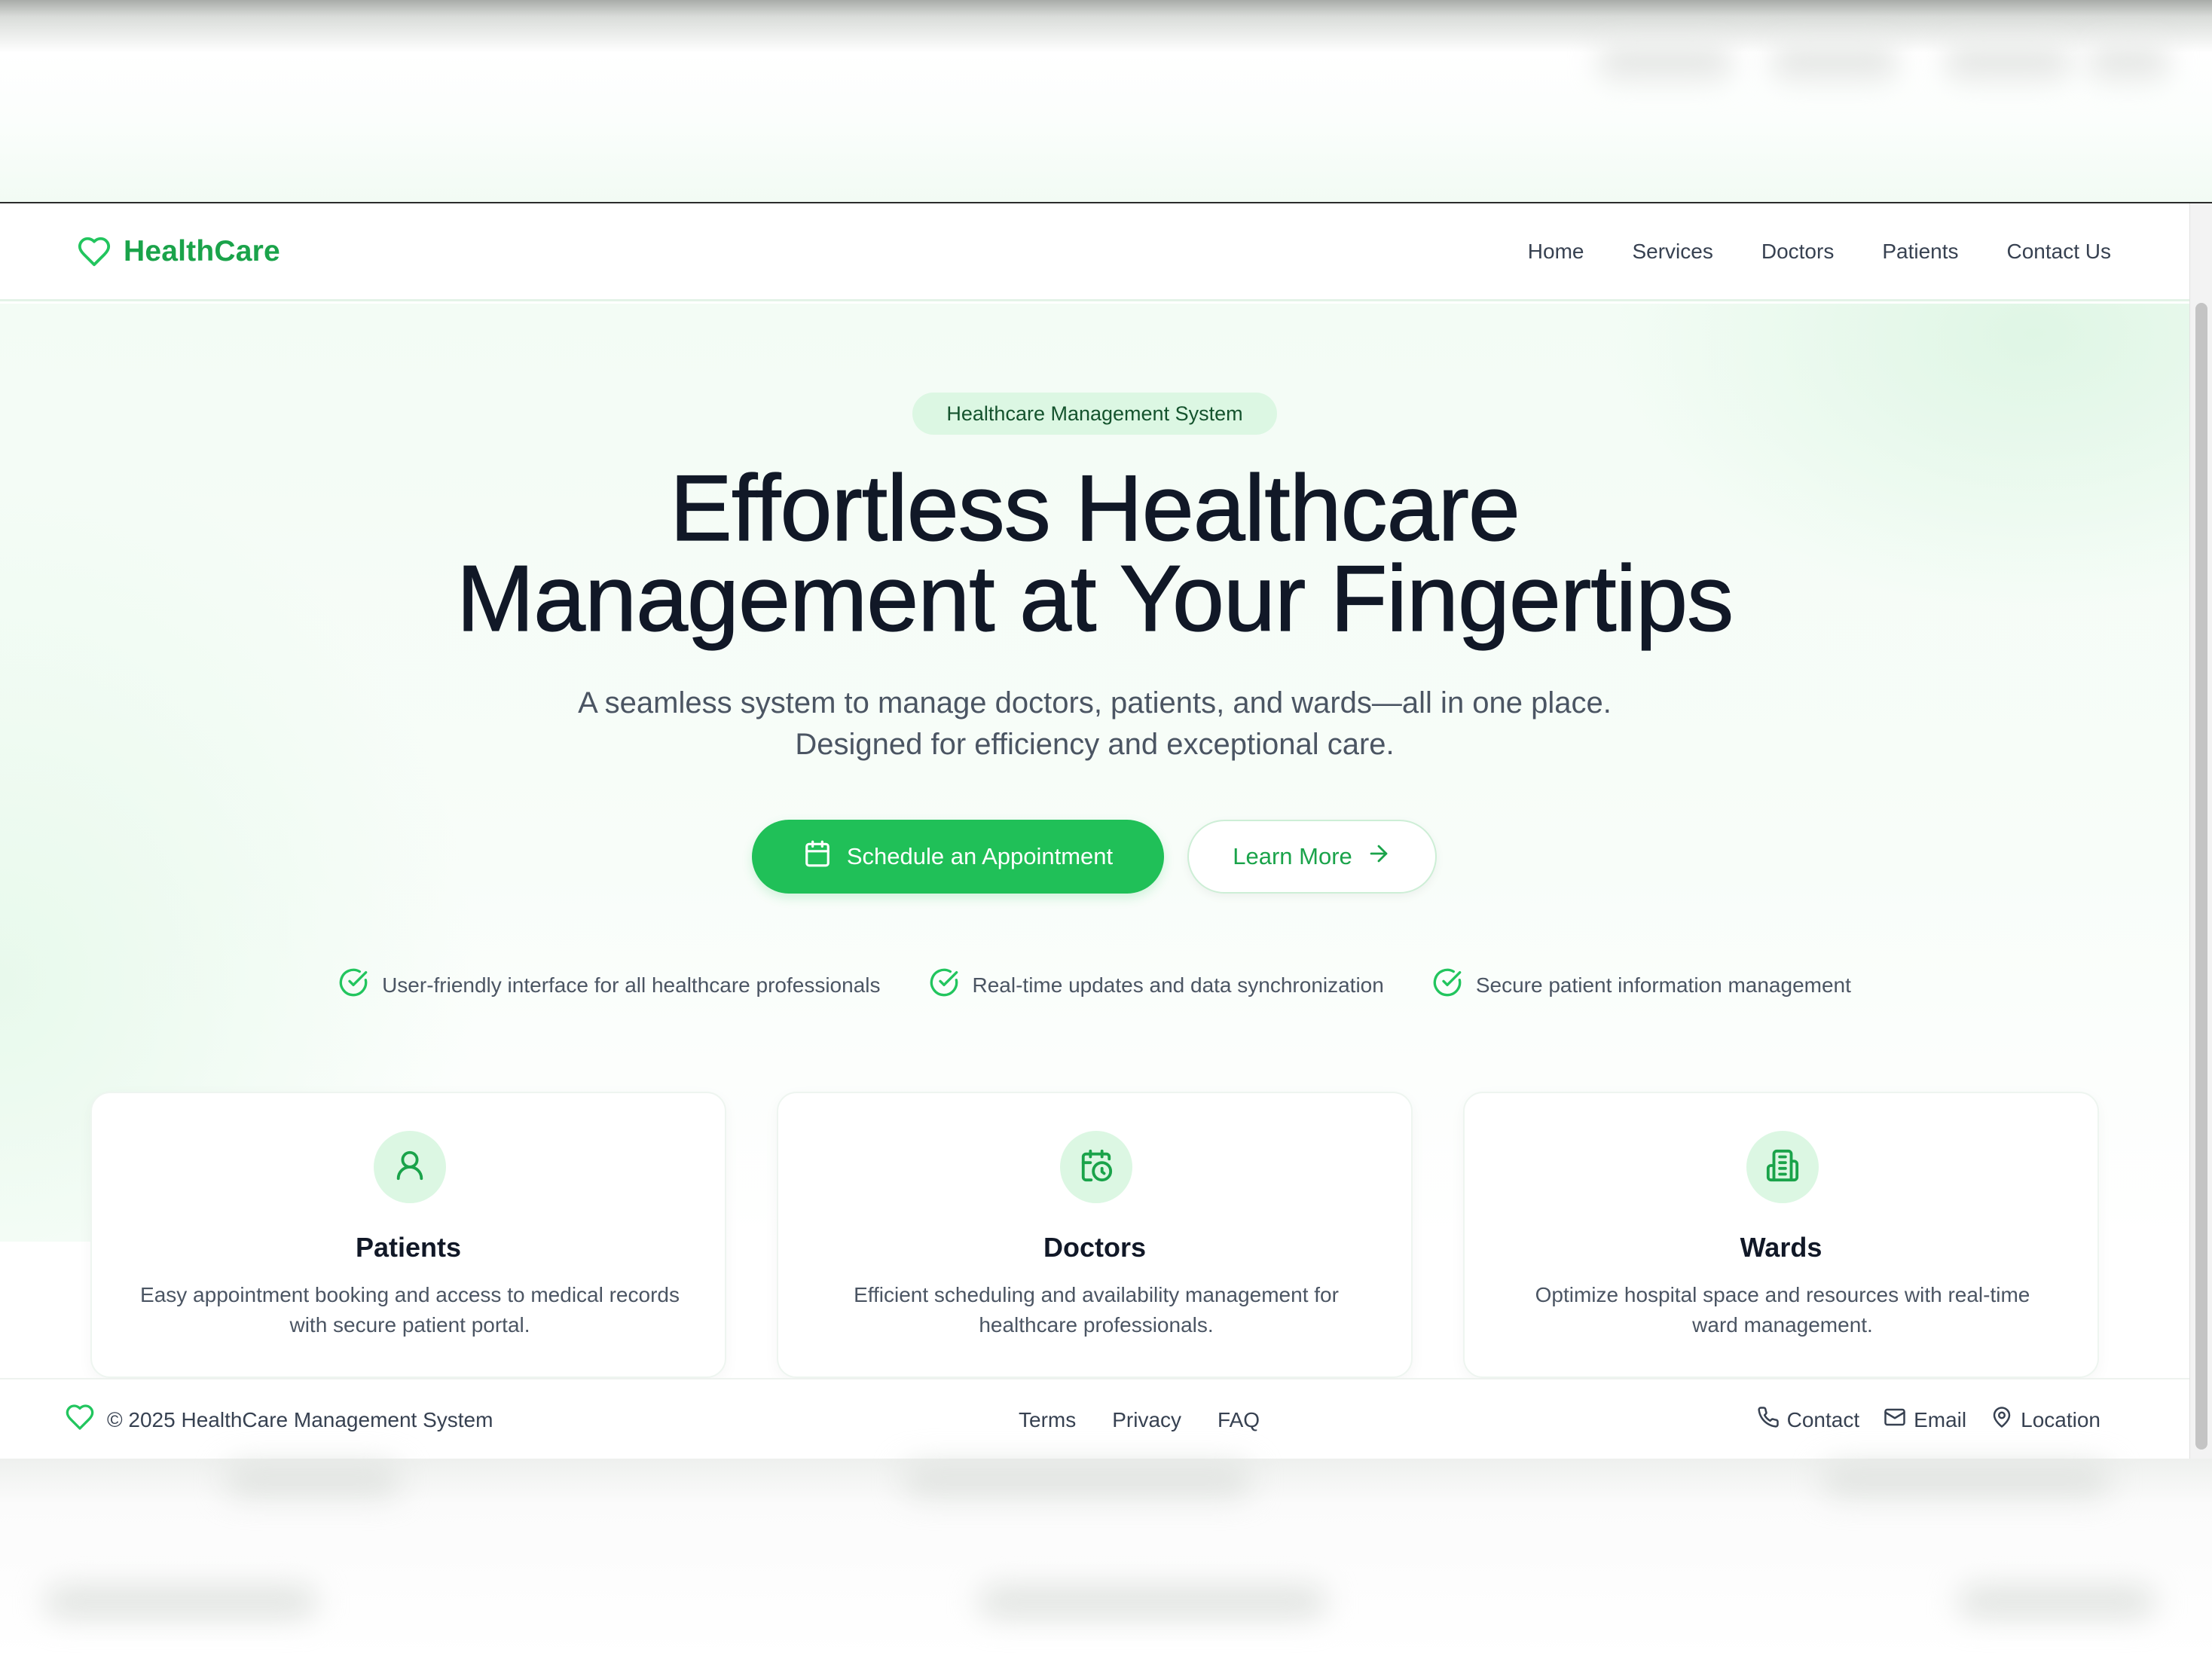 Image resolution: width=2212 pixels, height=1659 pixels. I want to click on footer-link-terms: Terms, so click(1047, 1420).